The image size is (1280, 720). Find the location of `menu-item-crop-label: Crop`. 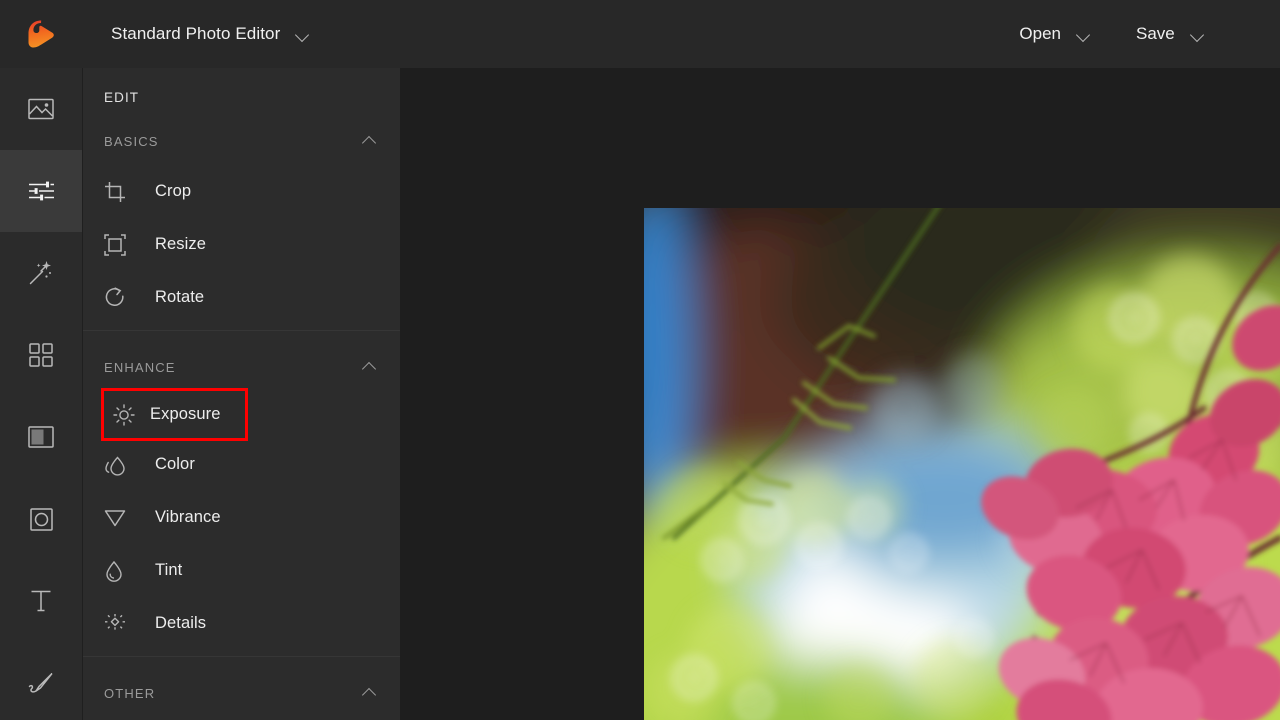

menu-item-crop-label: Crop is located at coordinates (173, 191).